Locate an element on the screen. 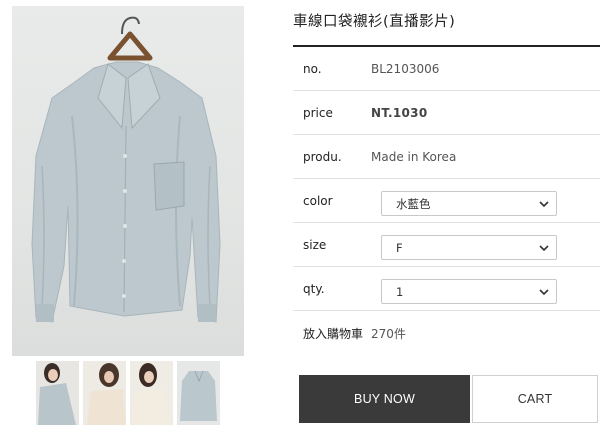 Image resolution: width=600 pixels, height=435 pixels. color-select: 水藍色 is located at coordinates (469, 203).